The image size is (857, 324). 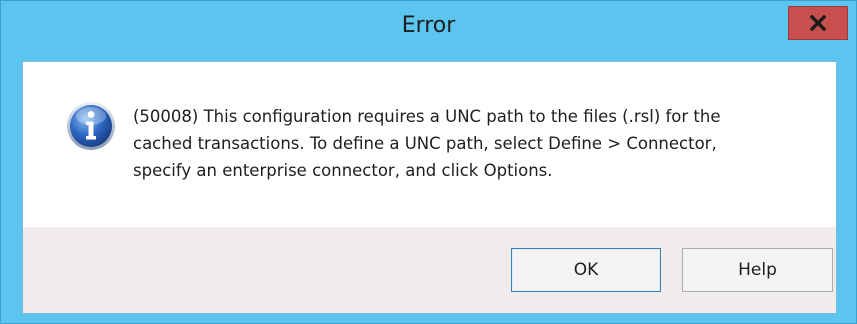 What do you see at coordinates (586, 270) in the screenshot?
I see `ok-button: OK` at bounding box center [586, 270].